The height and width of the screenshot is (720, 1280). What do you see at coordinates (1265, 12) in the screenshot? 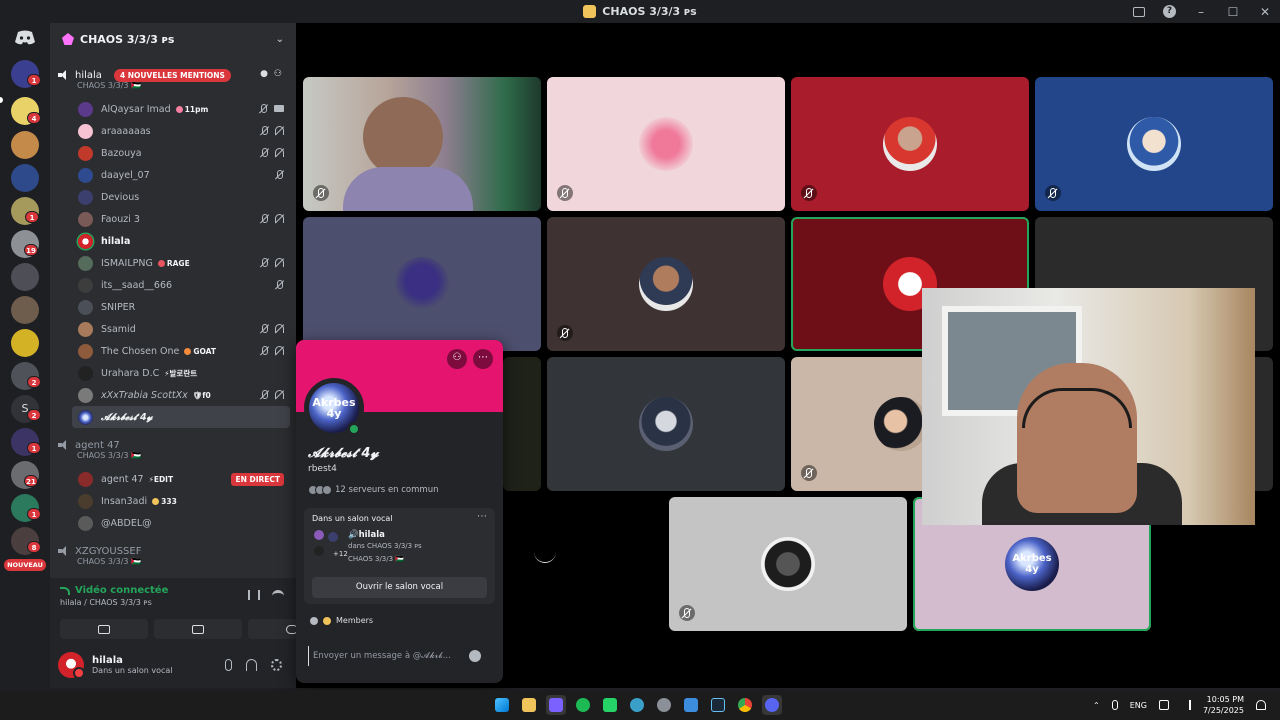
I see `close-button: ✕` at bounding box center [1265, 12].